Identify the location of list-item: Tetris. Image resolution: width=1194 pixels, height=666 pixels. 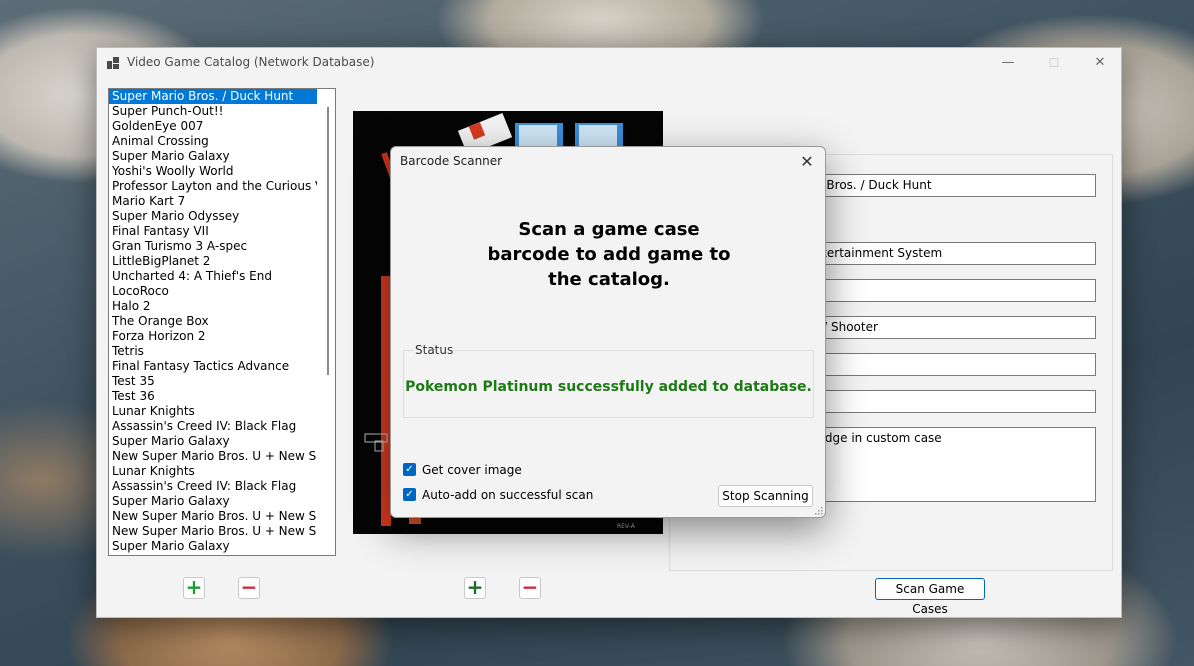
(213, 351).